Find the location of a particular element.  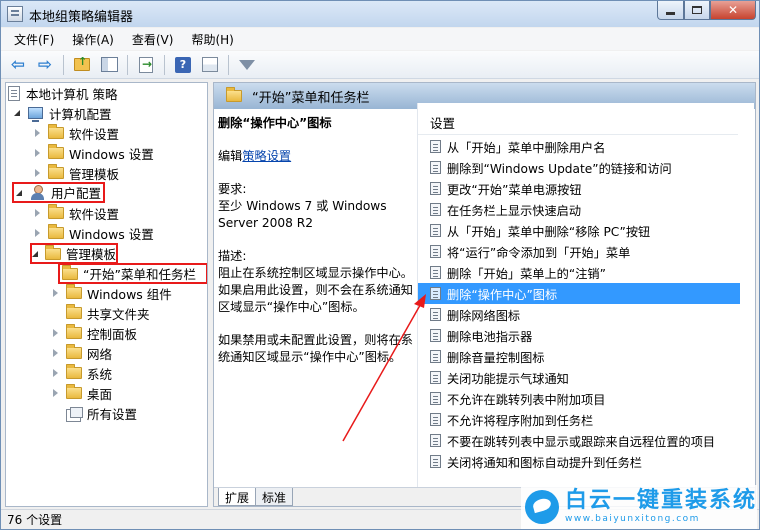

help-icon: ? is located at coordinates (183, 64).